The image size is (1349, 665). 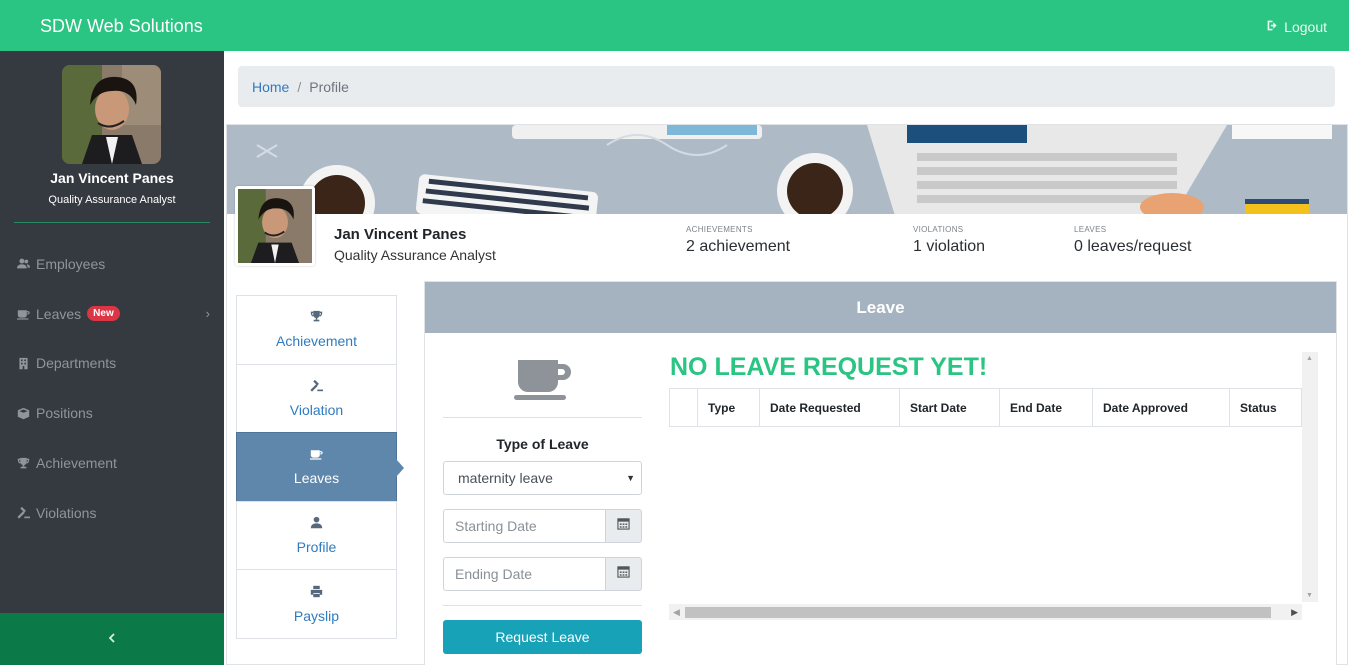 I want to click on stat-value: 0 leaves/request, so click(x=1133, y=246).